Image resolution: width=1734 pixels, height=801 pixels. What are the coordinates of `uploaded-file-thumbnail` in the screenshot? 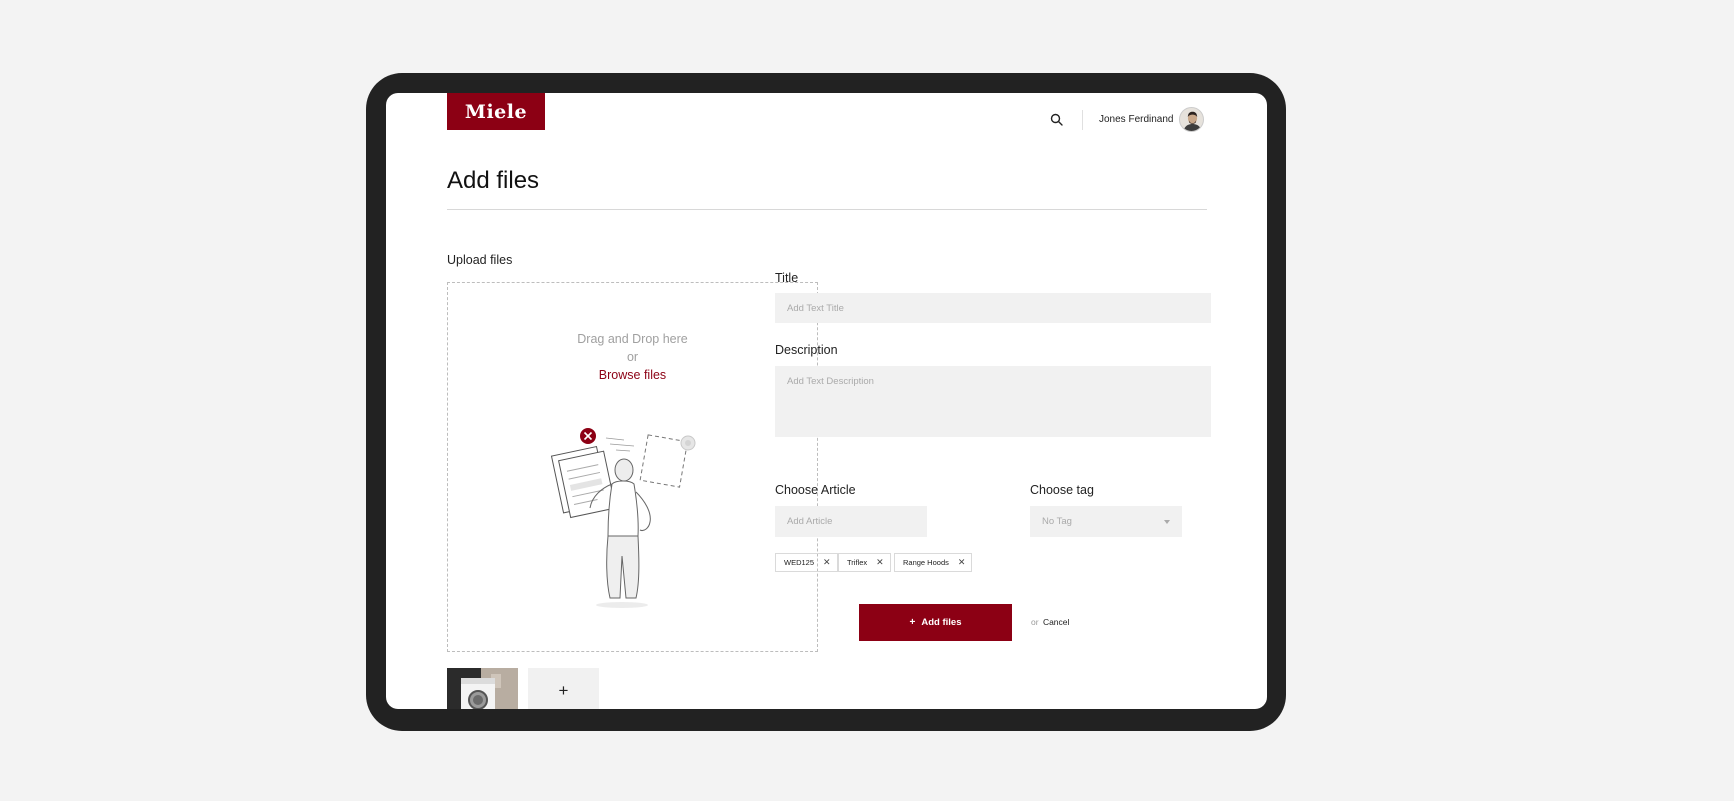 It's located at (482, 688).